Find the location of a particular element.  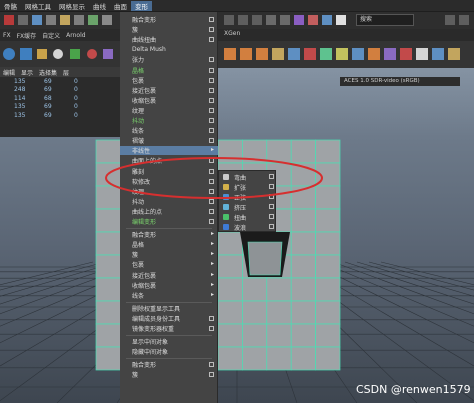

search-input: 搜索 is located at coordinates (385, 20).